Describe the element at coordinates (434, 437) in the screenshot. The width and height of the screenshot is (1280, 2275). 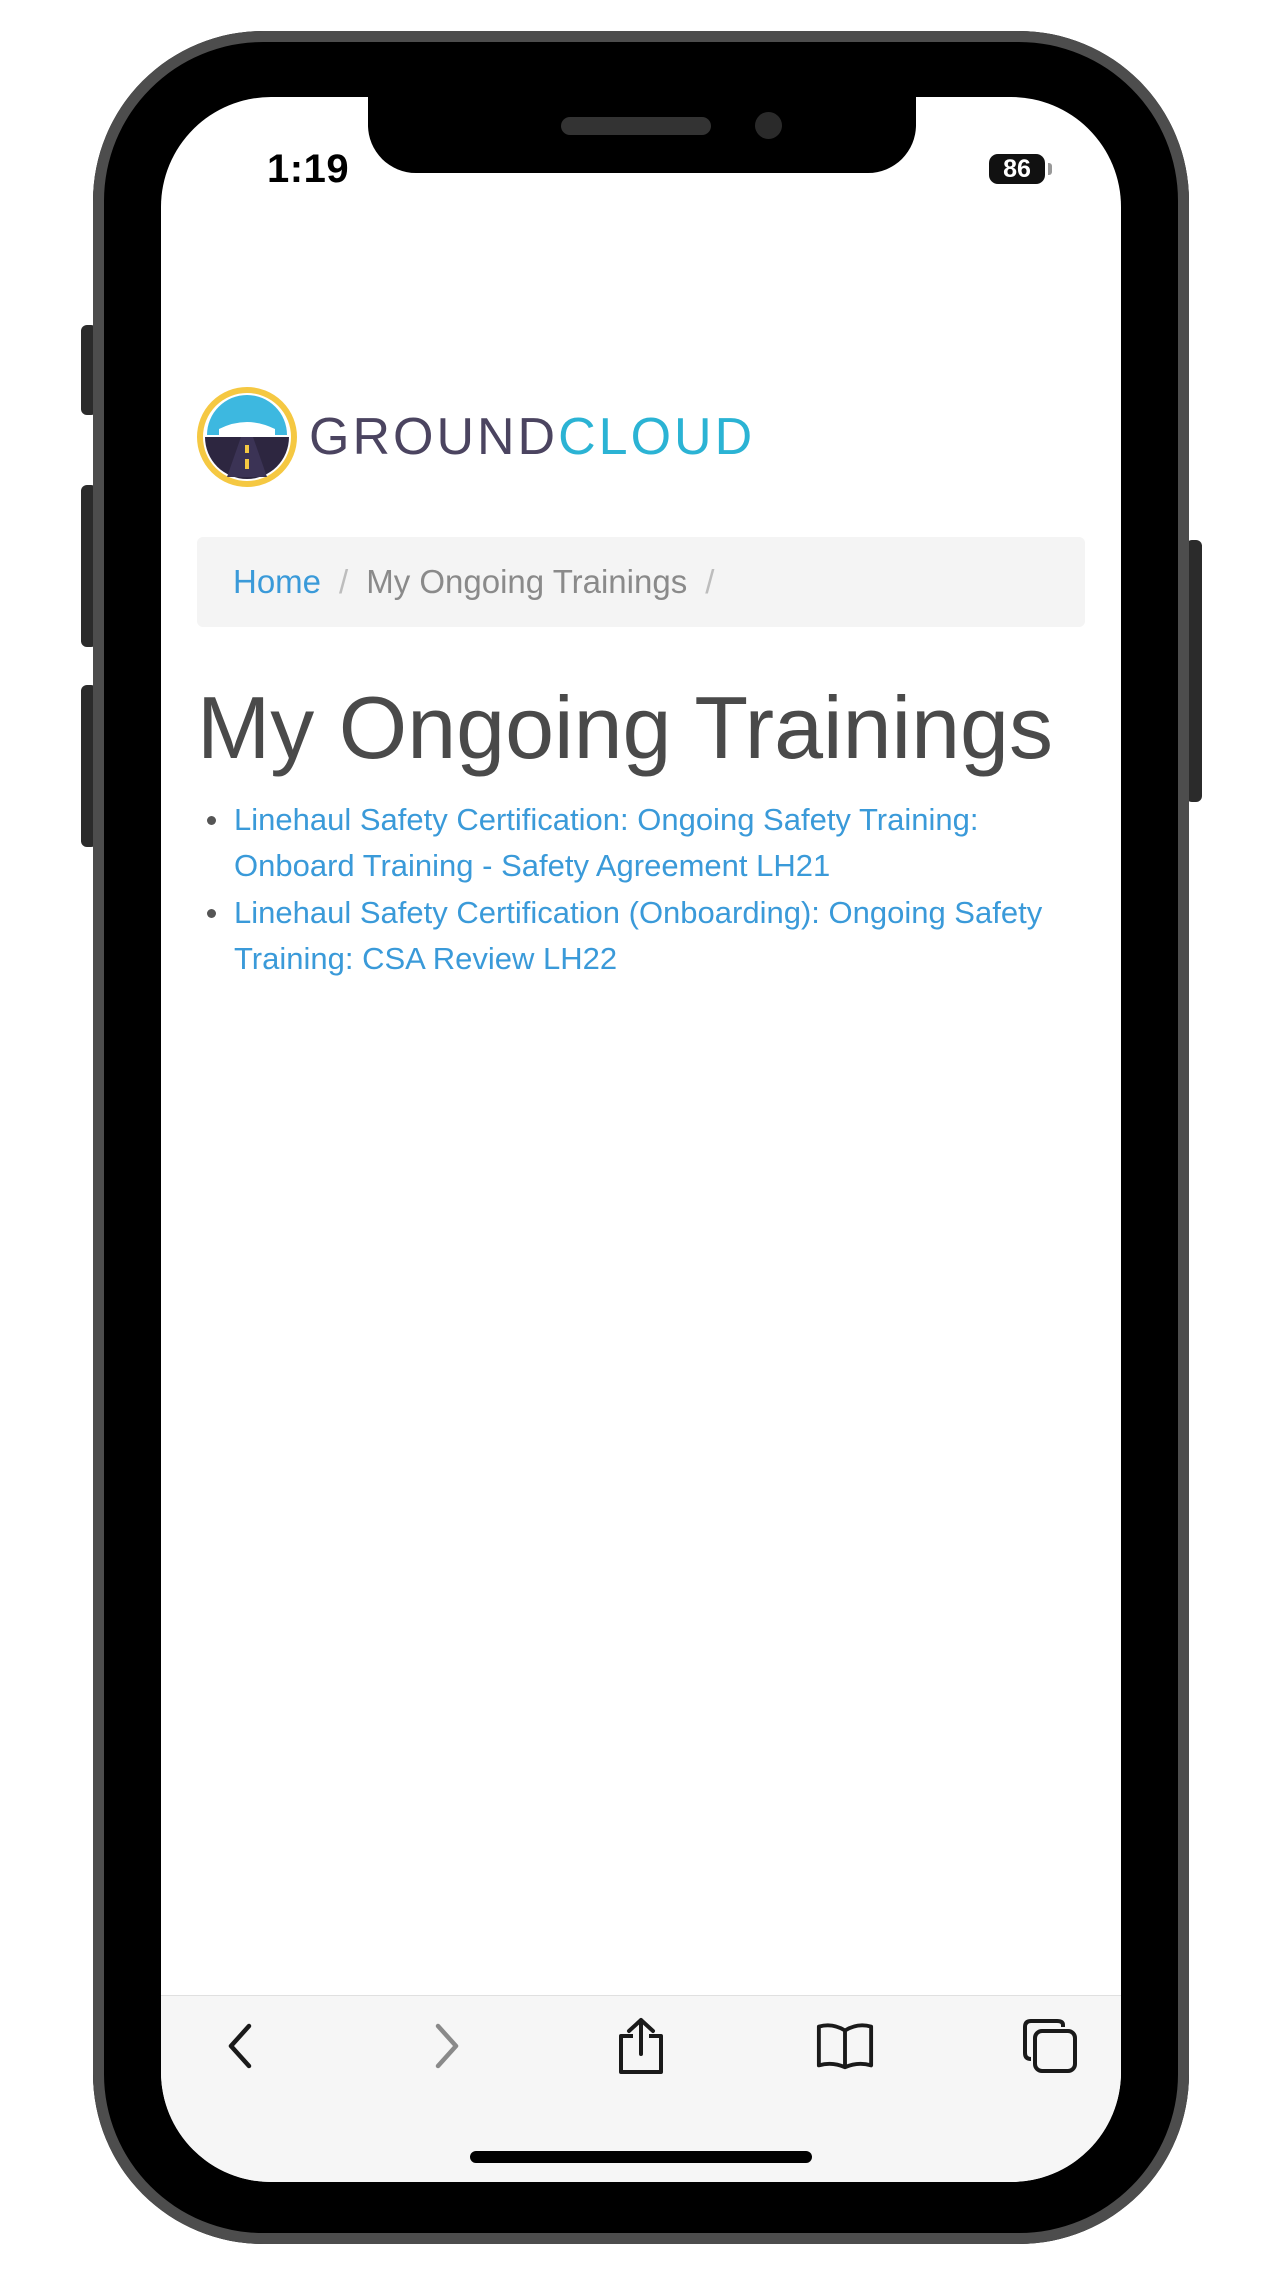
I see `logo-word-ground: GROUND` at that location.